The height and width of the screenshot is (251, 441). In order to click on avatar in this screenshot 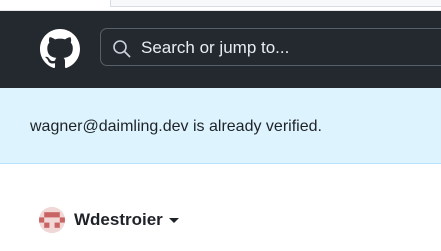, I will do `click(52, 220)`.